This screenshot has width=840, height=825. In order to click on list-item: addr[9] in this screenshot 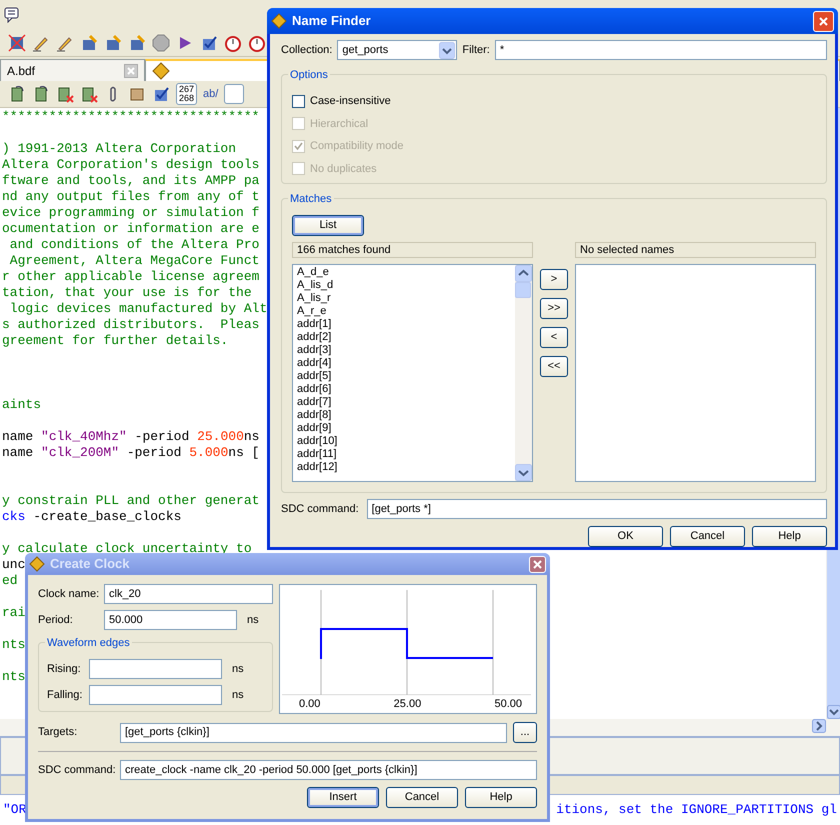, I will do `click(404, 428)`.